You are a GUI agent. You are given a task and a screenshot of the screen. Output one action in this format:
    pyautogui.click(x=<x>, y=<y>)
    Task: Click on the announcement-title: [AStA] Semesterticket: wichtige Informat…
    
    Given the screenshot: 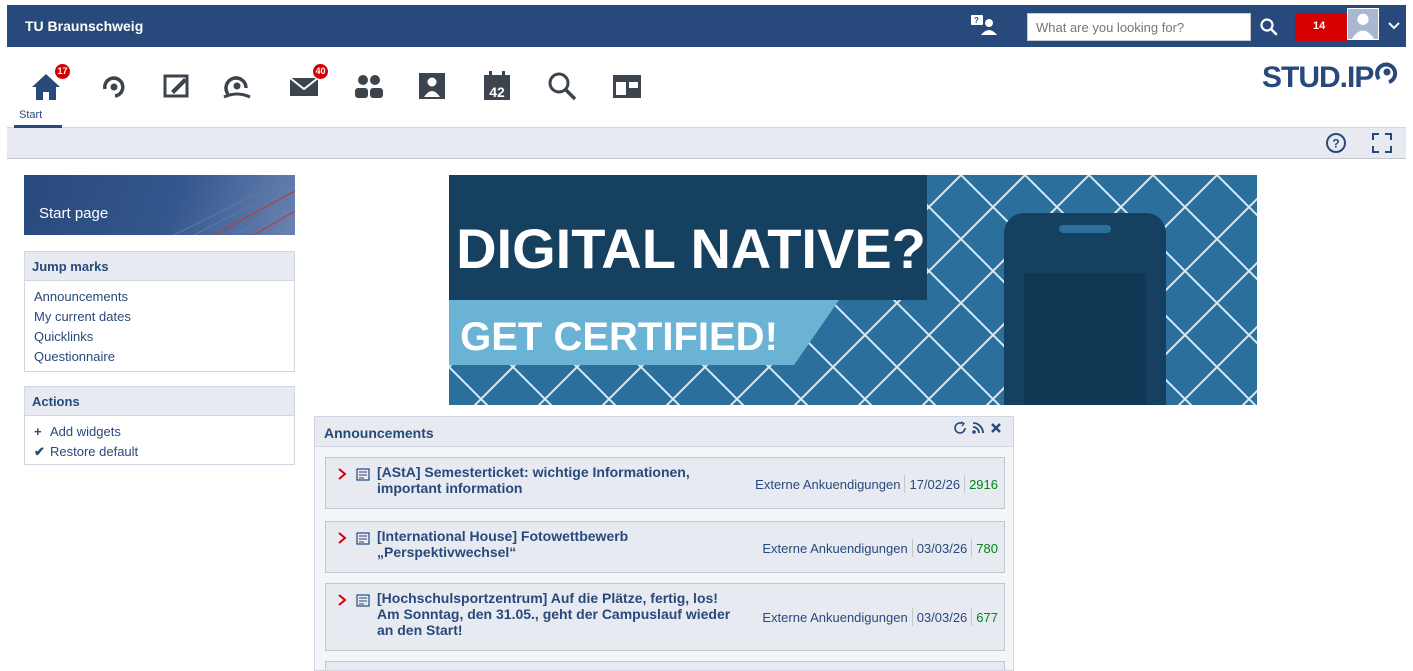 What is the action you would take?
    pyautogui.click(x=557, y=480)
    